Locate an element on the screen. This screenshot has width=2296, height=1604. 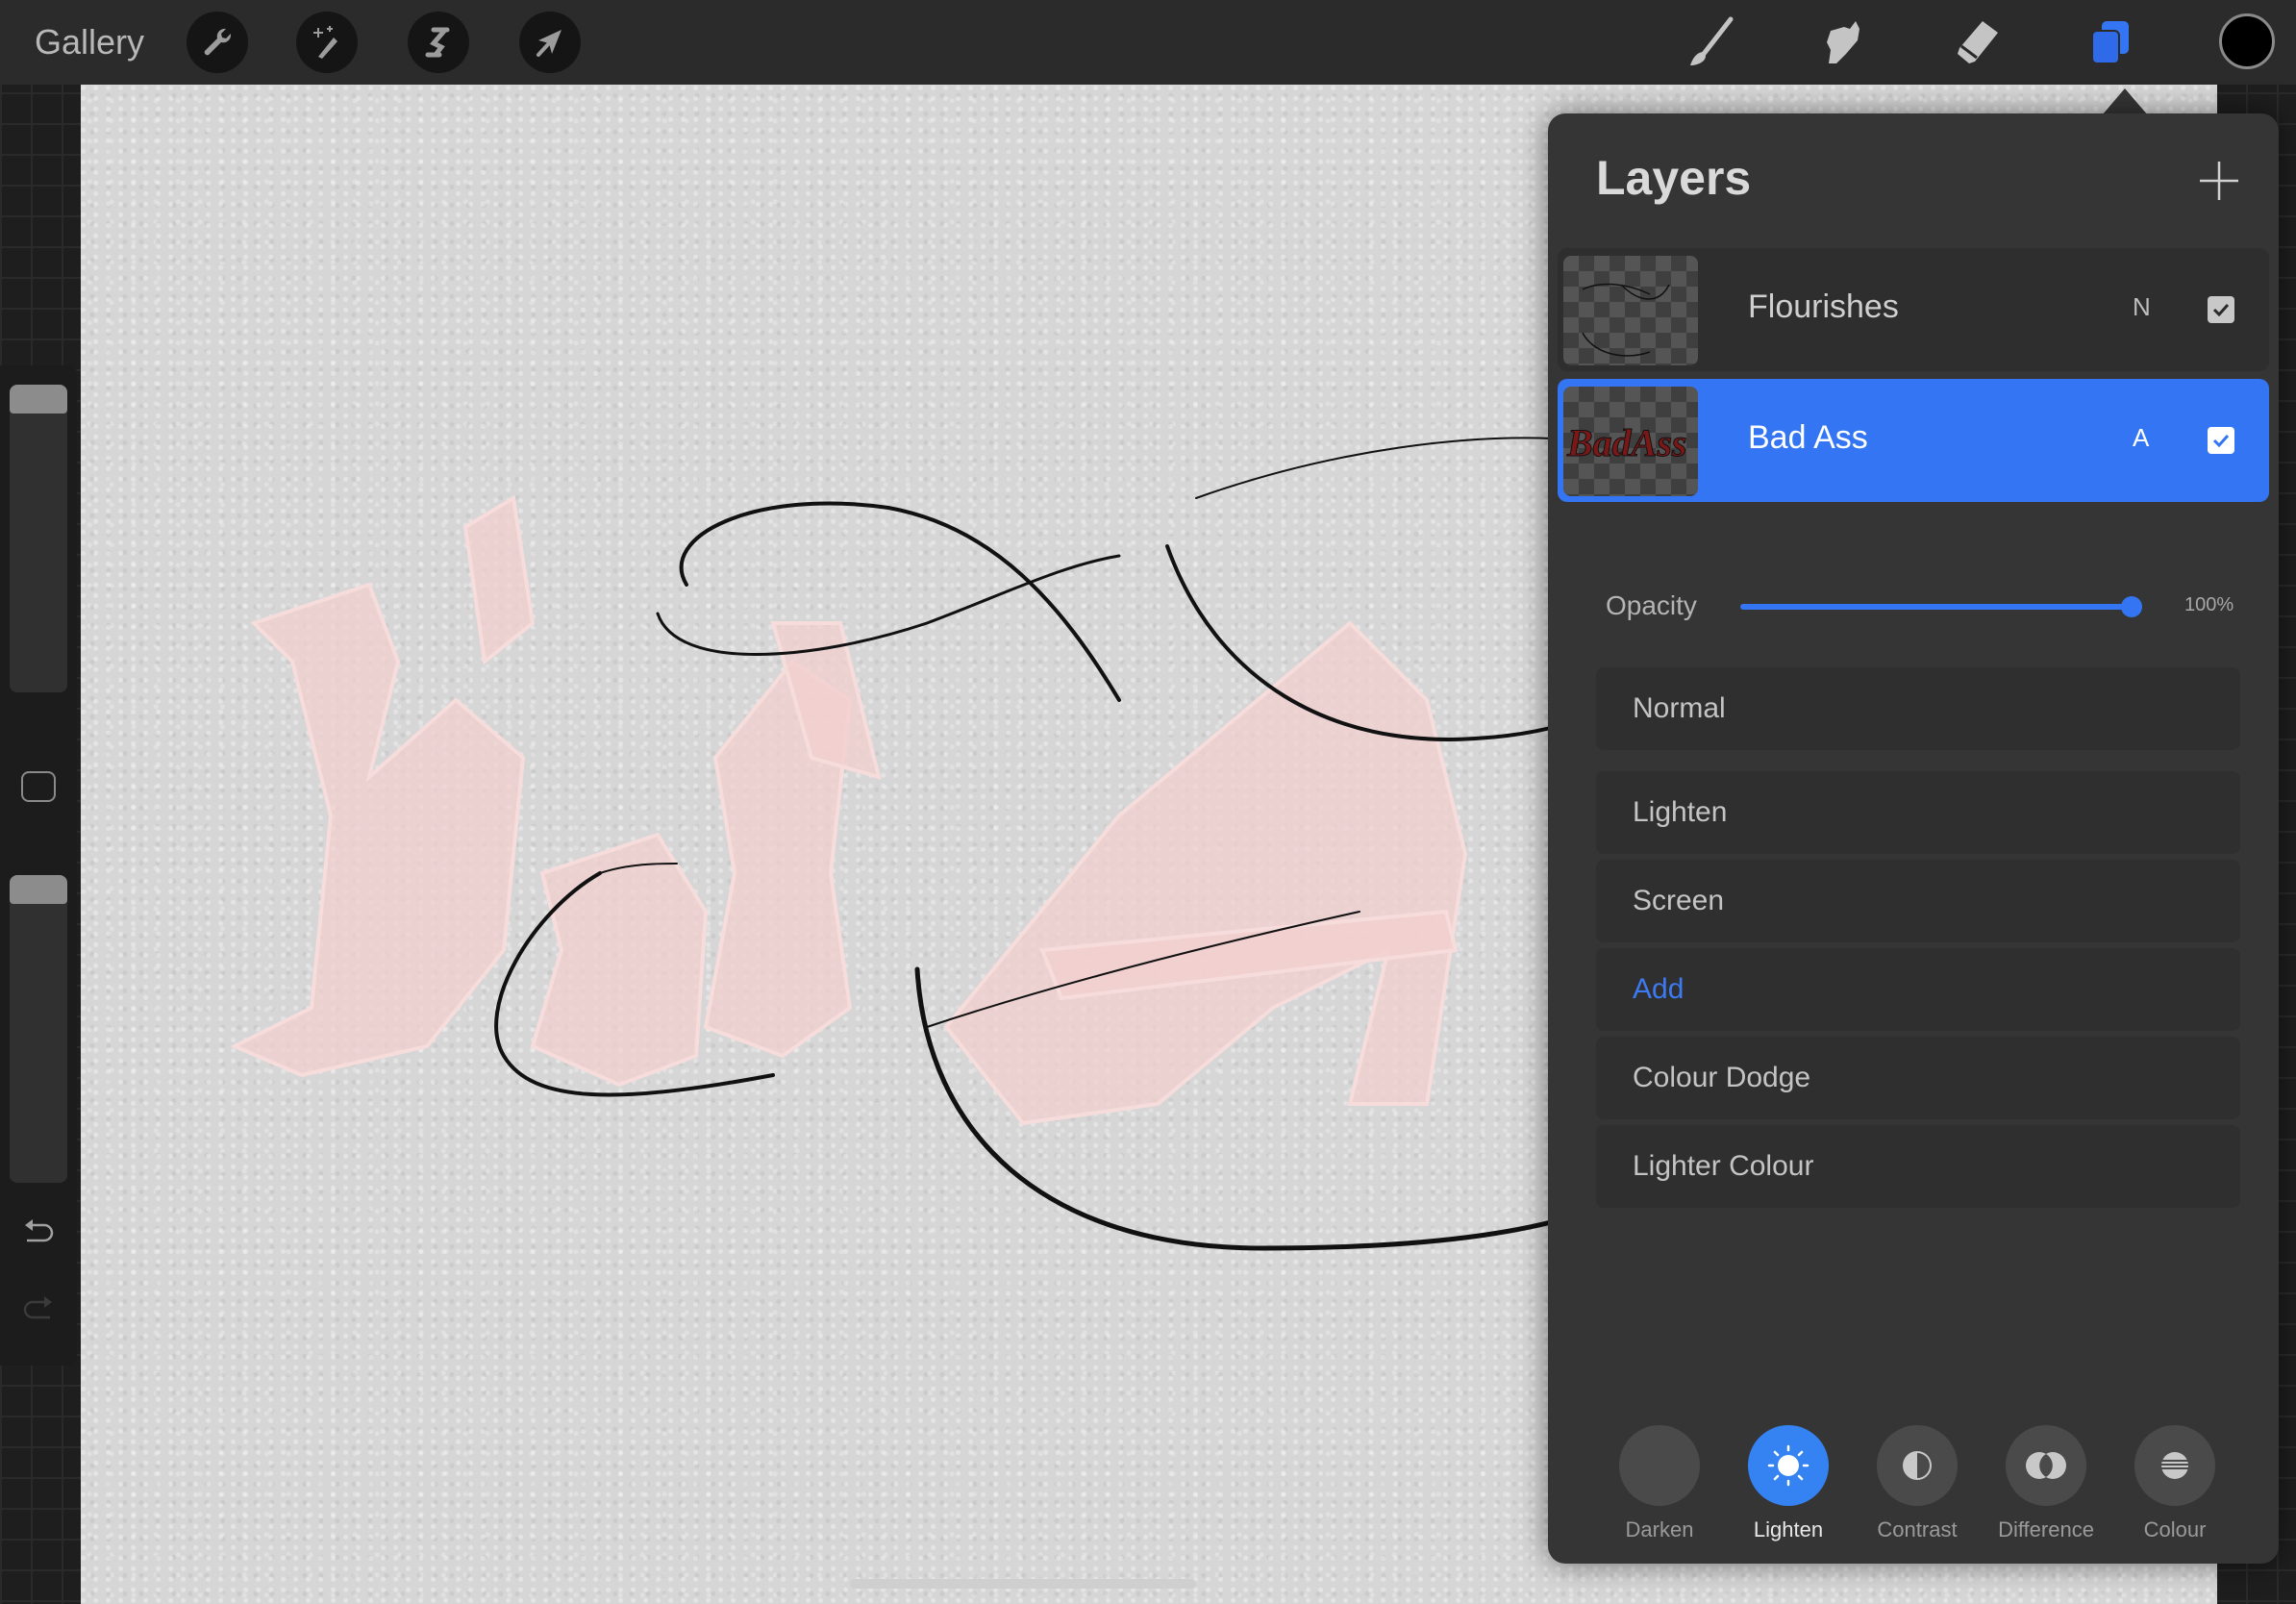
category-difference-button is located at coordinates (2046, 1465).